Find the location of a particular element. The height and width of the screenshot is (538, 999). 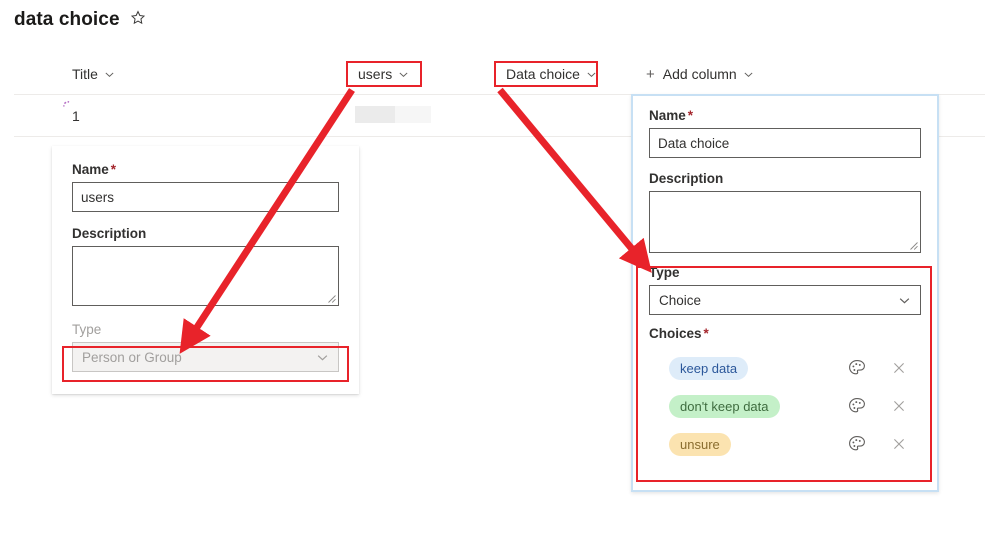

column-header-users: users is located at coordinates (383, 74).